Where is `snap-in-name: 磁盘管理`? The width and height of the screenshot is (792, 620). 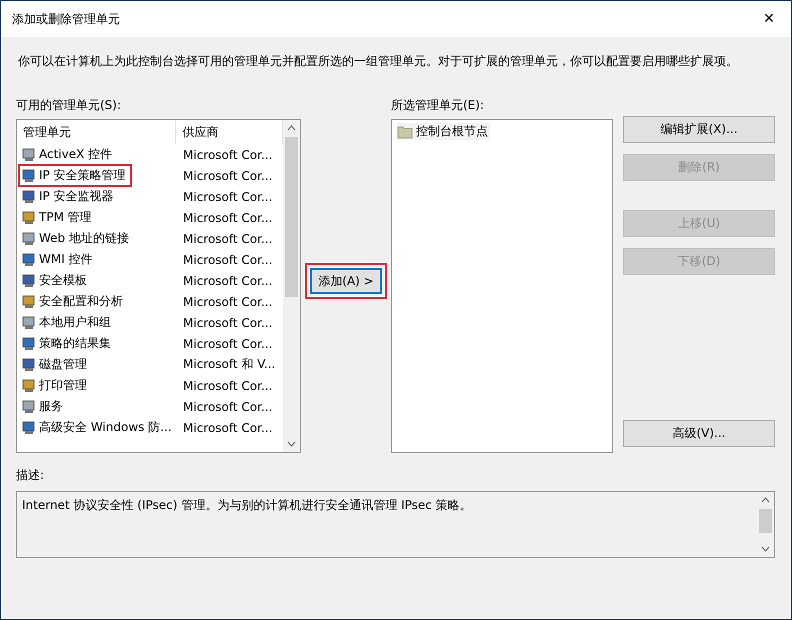 snap-in-name: 磁盘管理 is located at coordinates (55, 364).